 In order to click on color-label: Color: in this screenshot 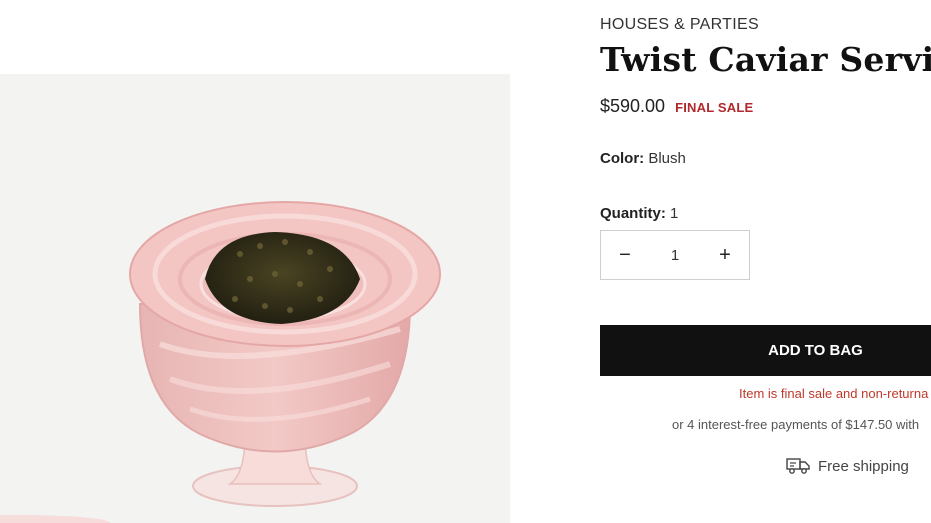, I will do `click(622, 158)`.